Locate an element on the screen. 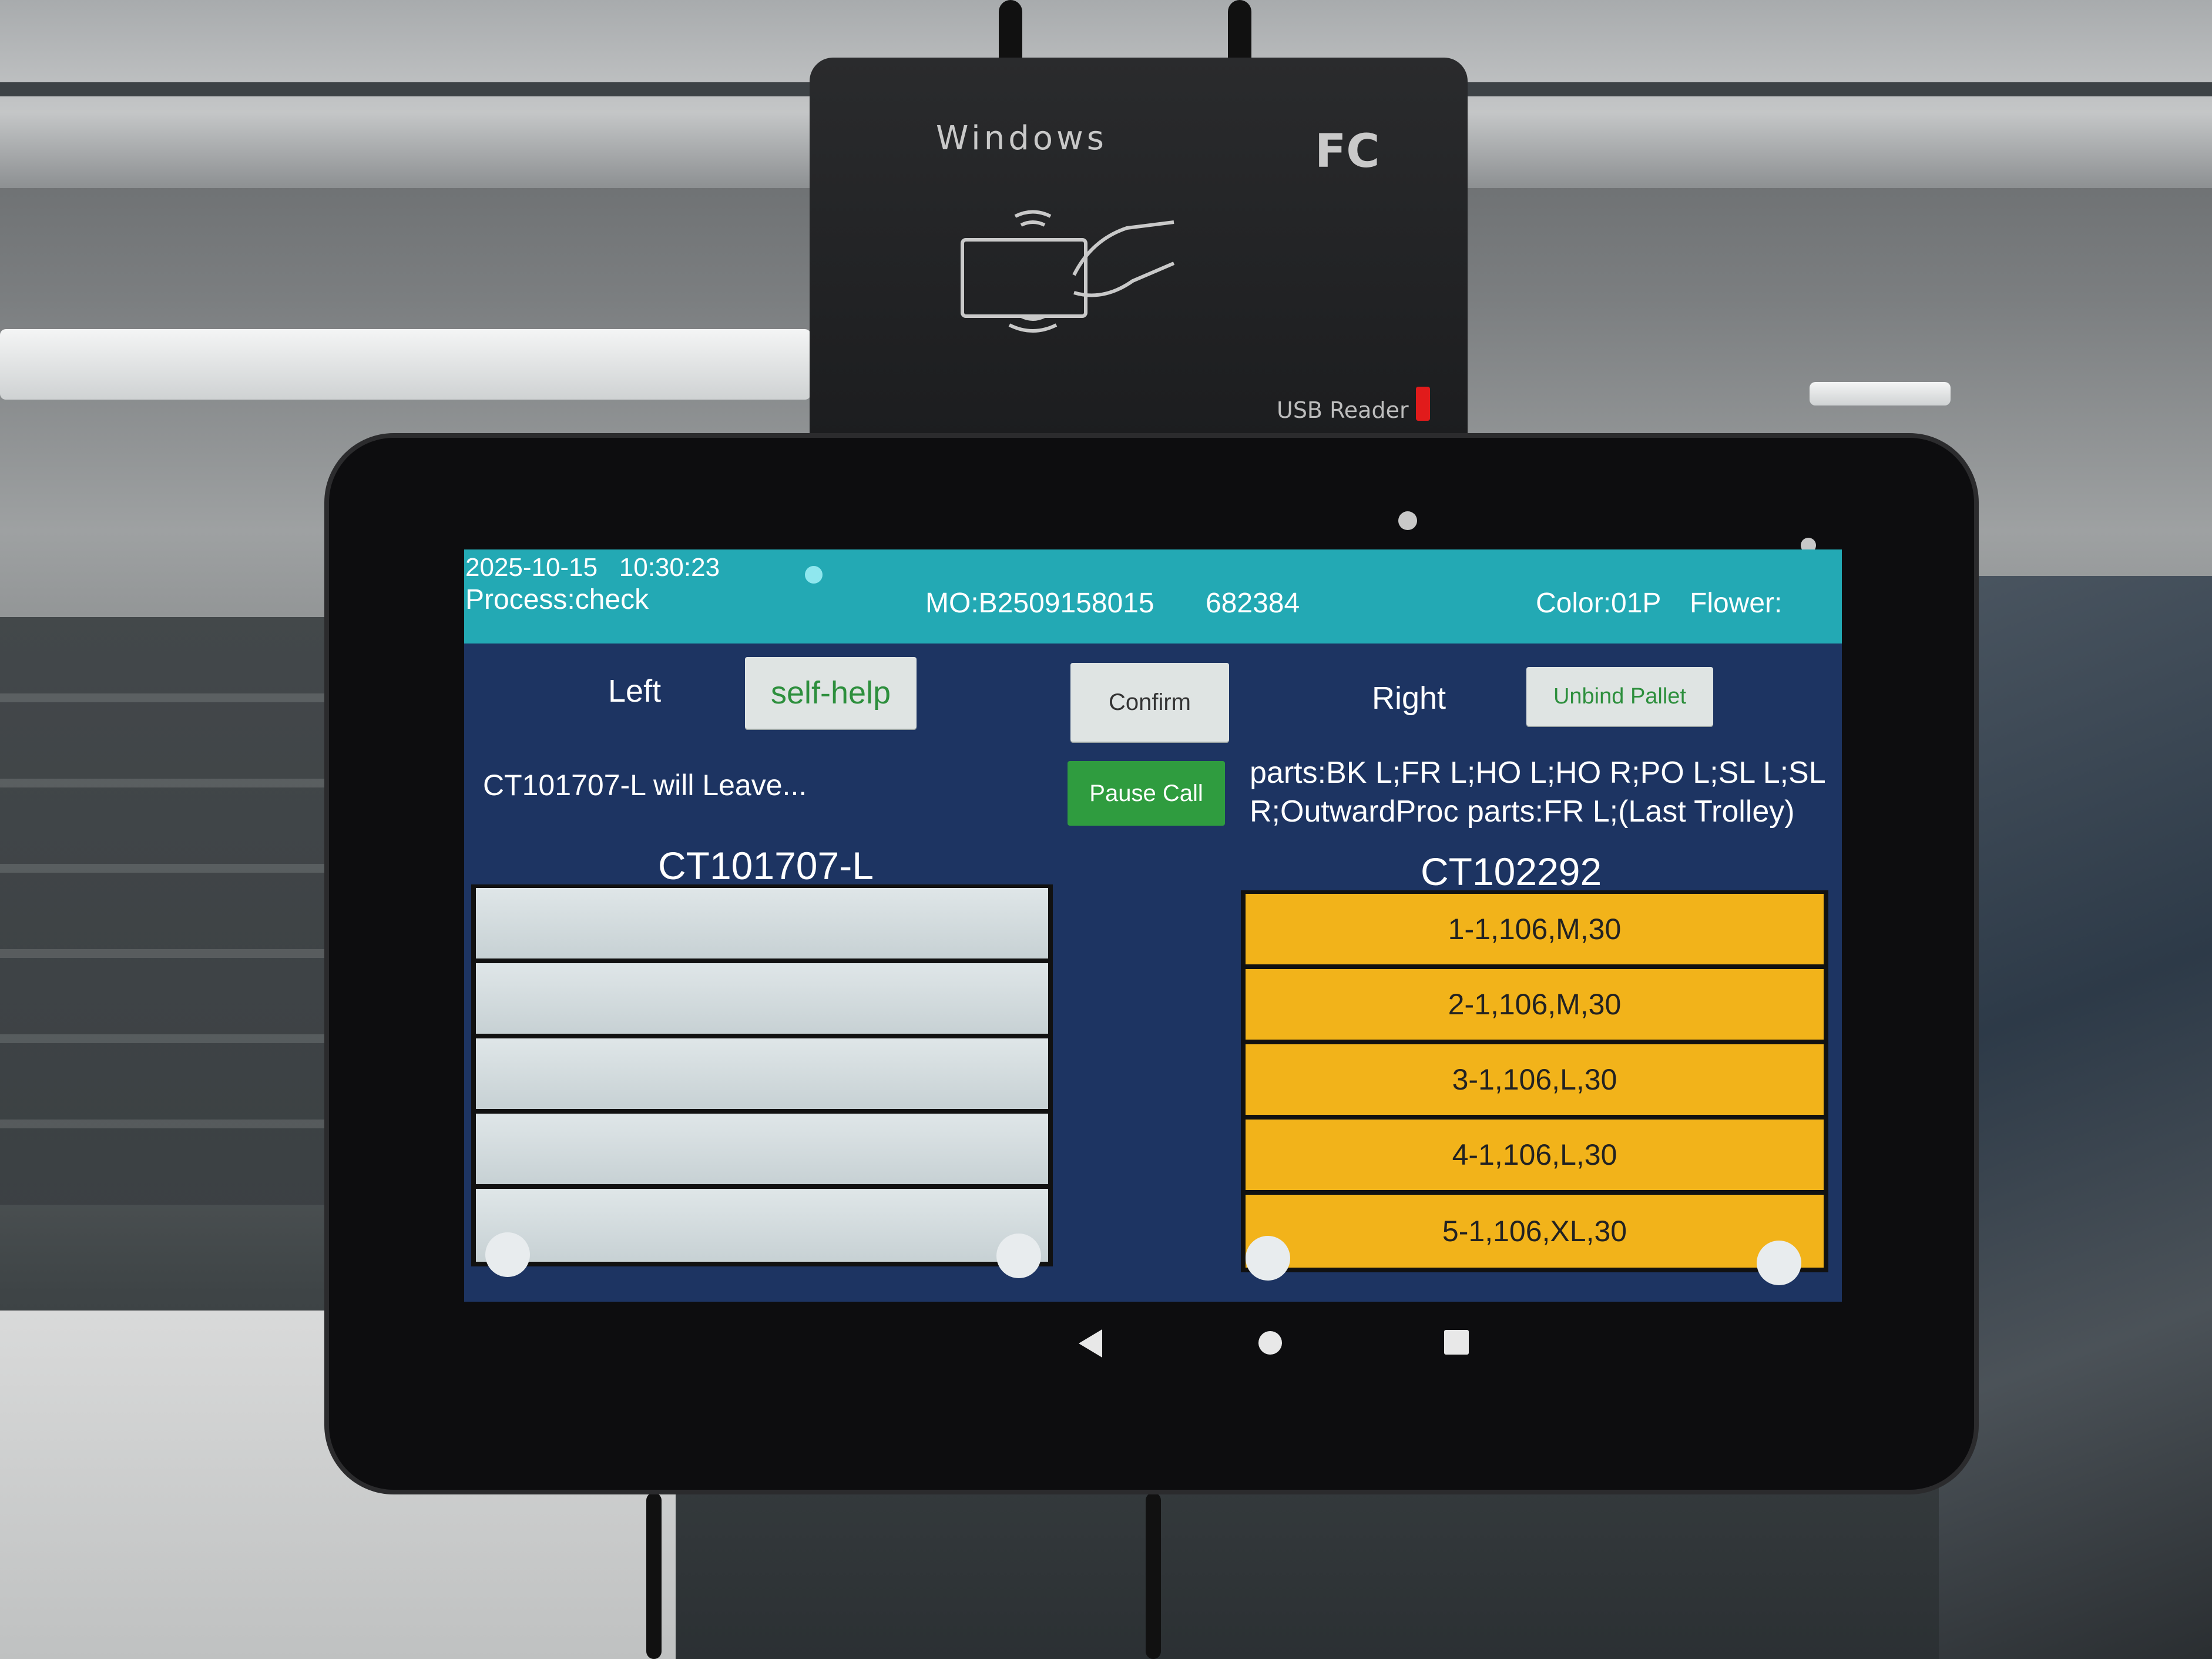 The height and width of the screenshot is (1659, 2212). right-trolley-id: CT102292 is located at coordinates (1511, 871).